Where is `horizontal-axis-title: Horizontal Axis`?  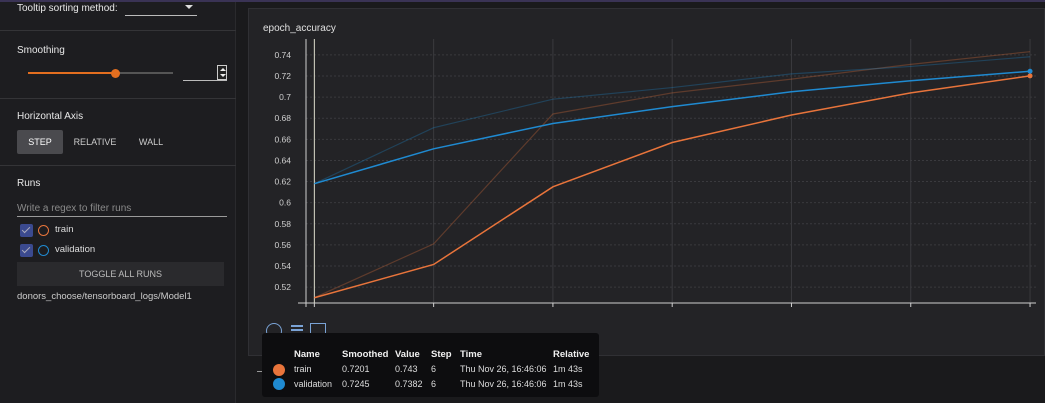
horizontal-axis-title: Horizontal Axis is located at coordinates (50, 116).